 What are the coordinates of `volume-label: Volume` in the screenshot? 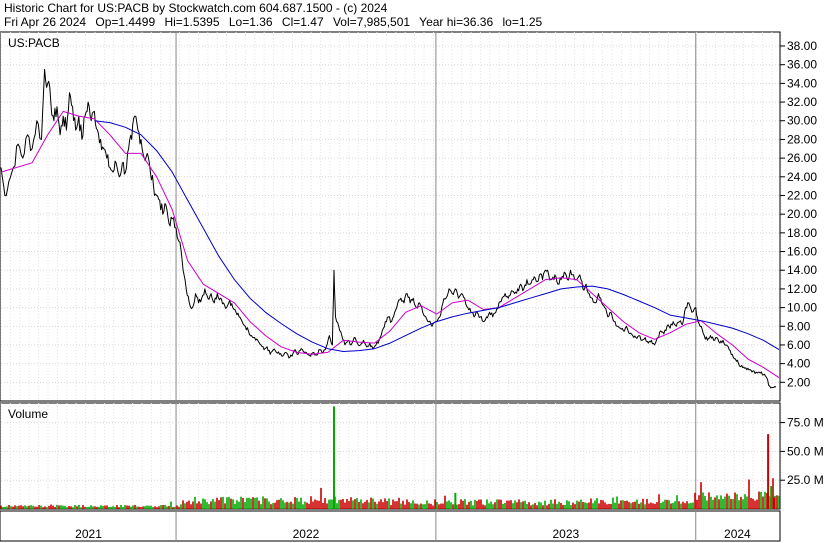 It's located at (28, 414).